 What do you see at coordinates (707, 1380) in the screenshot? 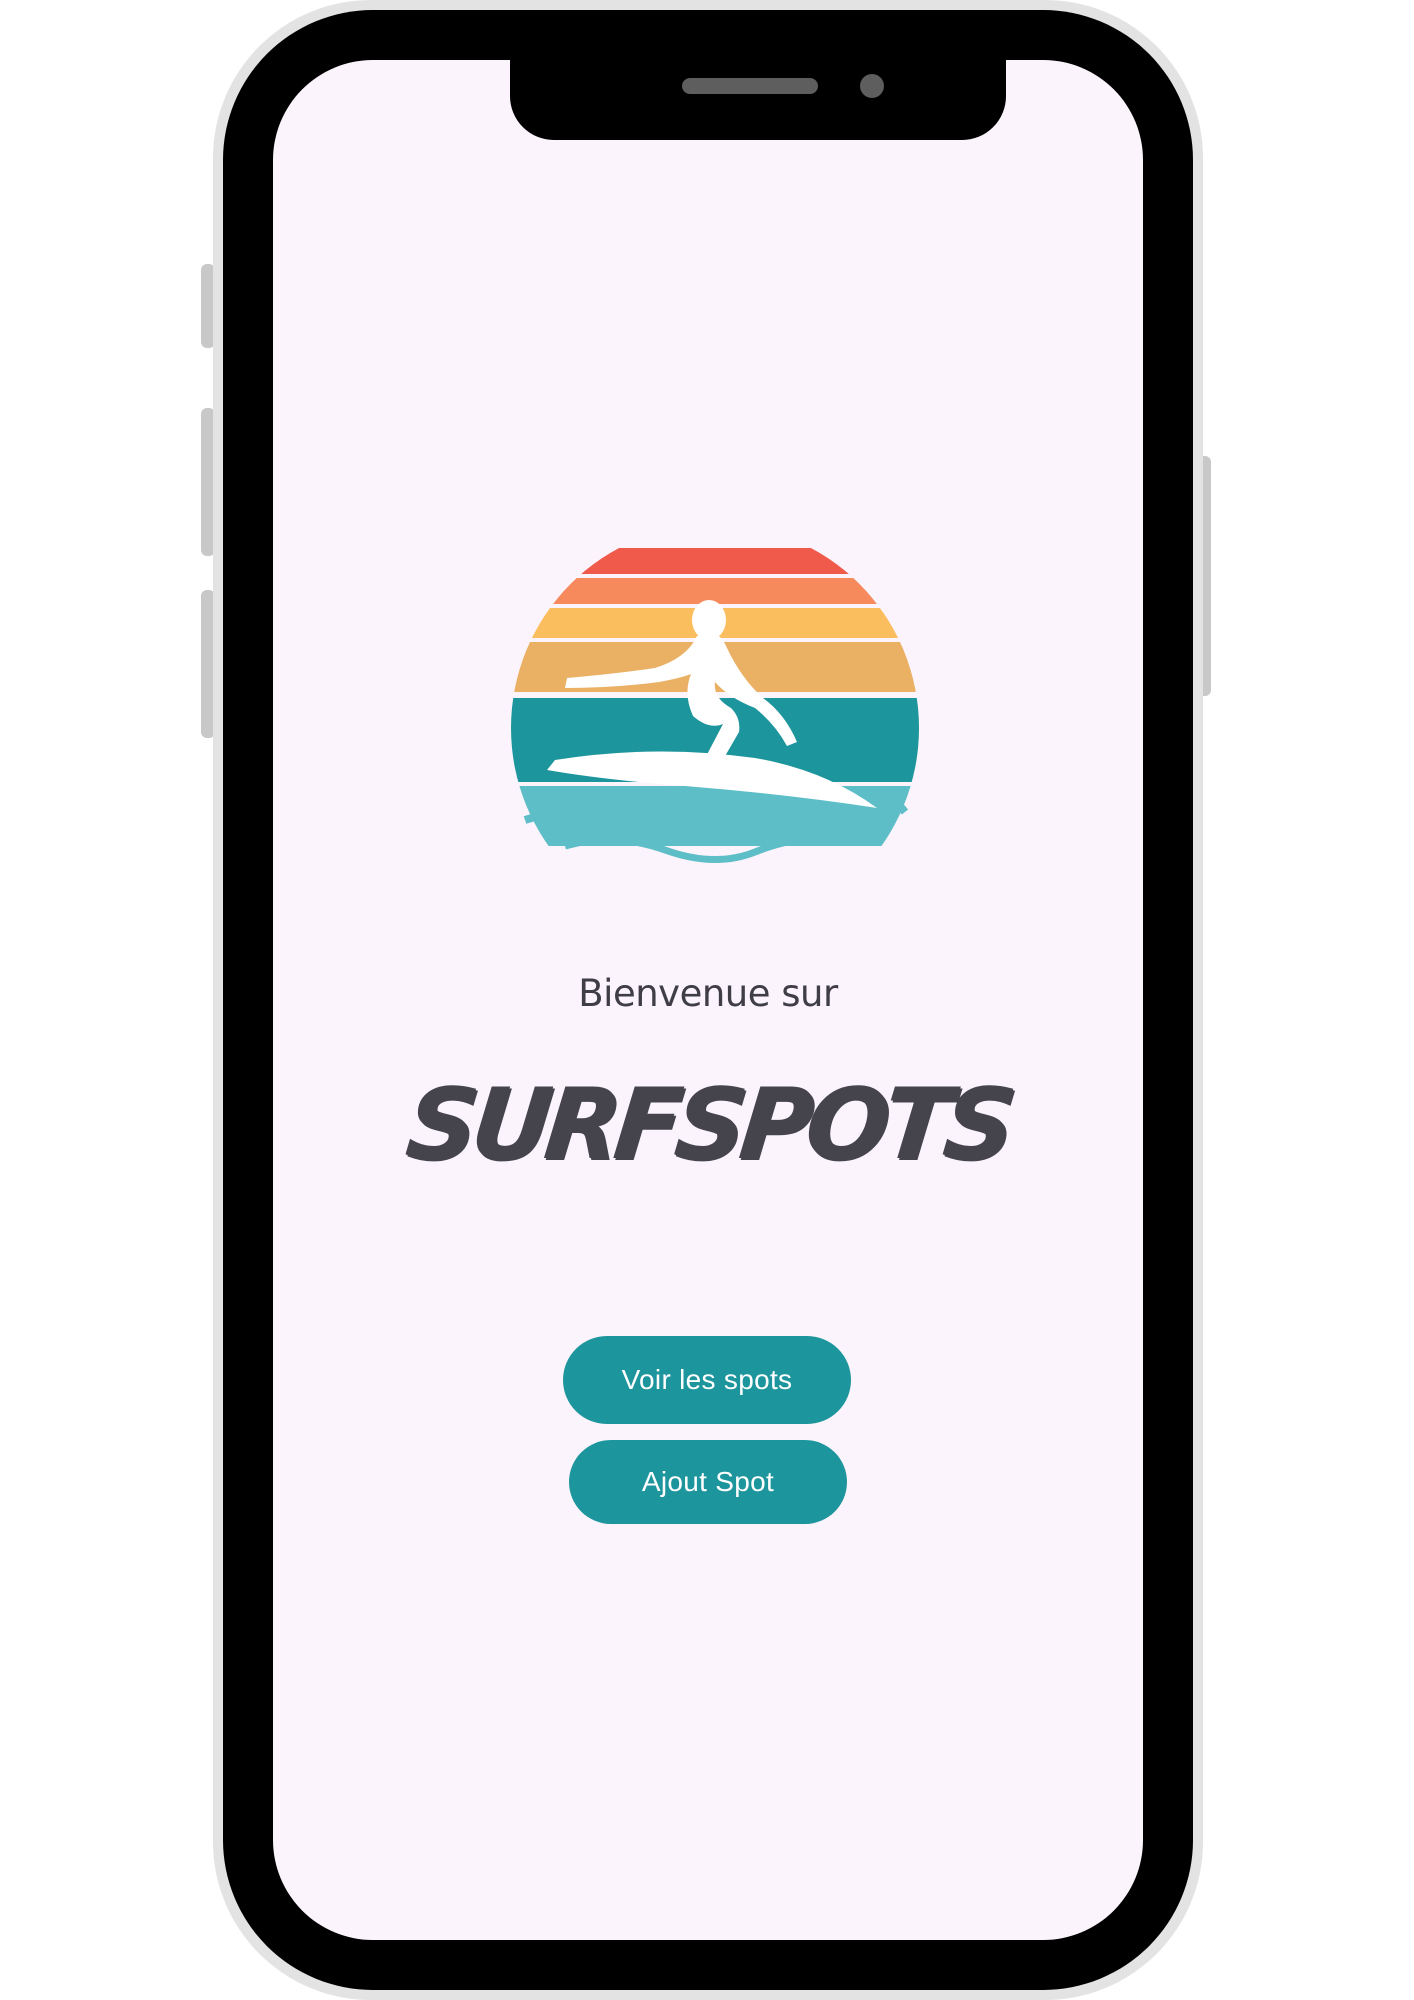
I see `view-spots-button: Voir les spots` at bounding box center [707, 1380].